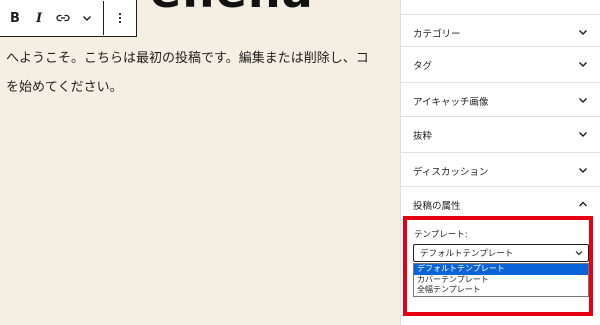  What do you see at coordinates (441, 235) in the screenshot?
I see `template-label: テンプレート:` at bounding box center [441, 235].